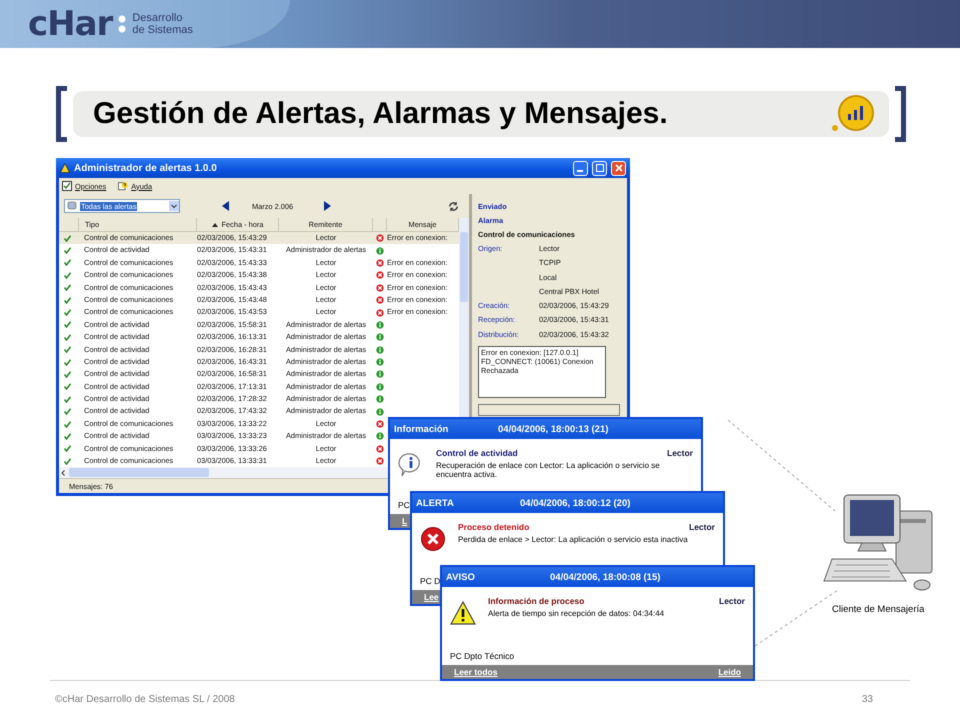 The image size is (960, 720). Describe the element at coordinates (536, 601) in the screenshot. I see `popup-subject: Información de proceso` at that location.